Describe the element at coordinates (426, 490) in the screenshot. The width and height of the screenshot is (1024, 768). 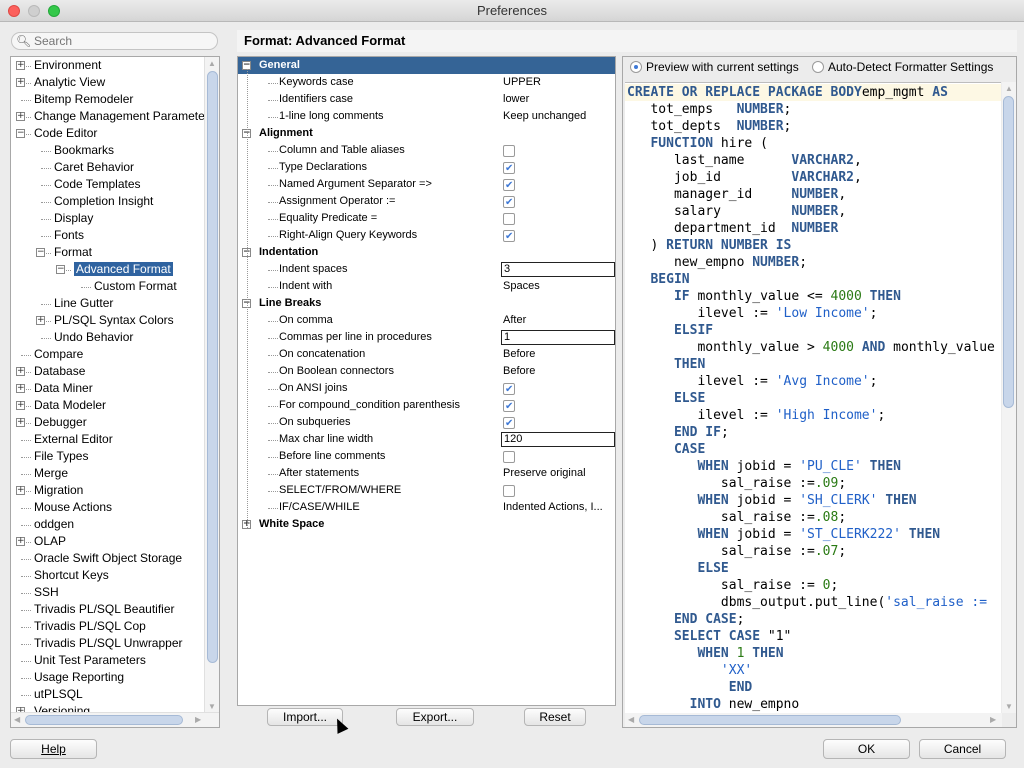
I see `option-row: SELECT/FROM/WHERE` at that location.